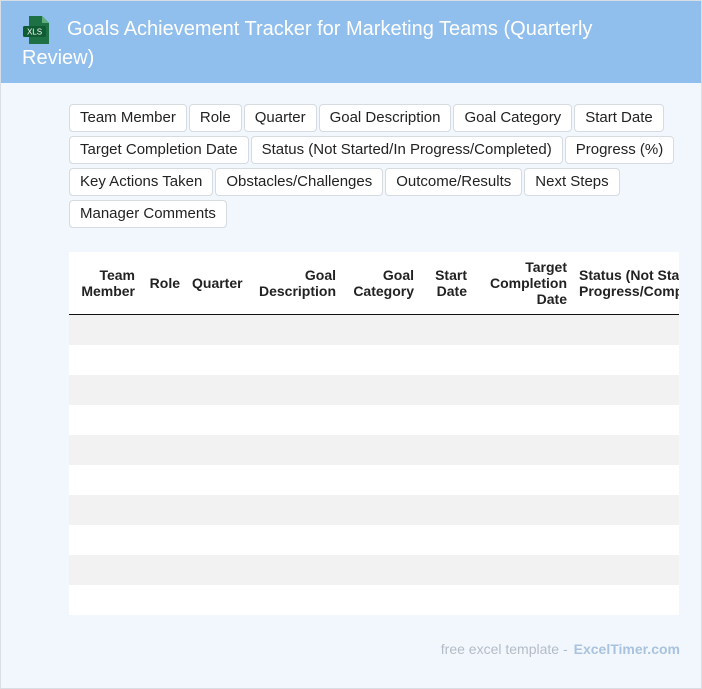 This screenshot has width=702, height=689. What do you see at coordinates (141, 182) in the screenshot?
I see `chip-key-actions-taken: Key Actions Taken` at bounding box center [141, 182].